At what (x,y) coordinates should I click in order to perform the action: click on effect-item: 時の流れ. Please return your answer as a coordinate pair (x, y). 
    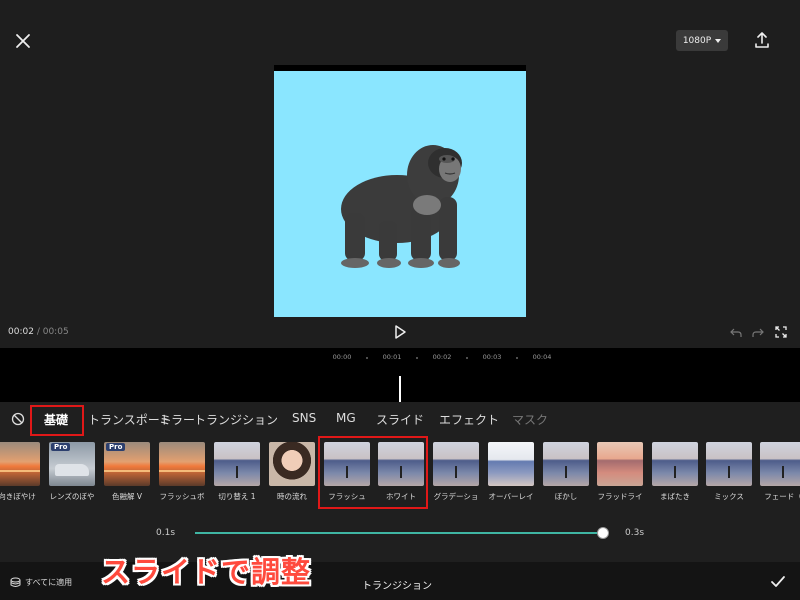
    Looking at the image, I should click on (292, 472).